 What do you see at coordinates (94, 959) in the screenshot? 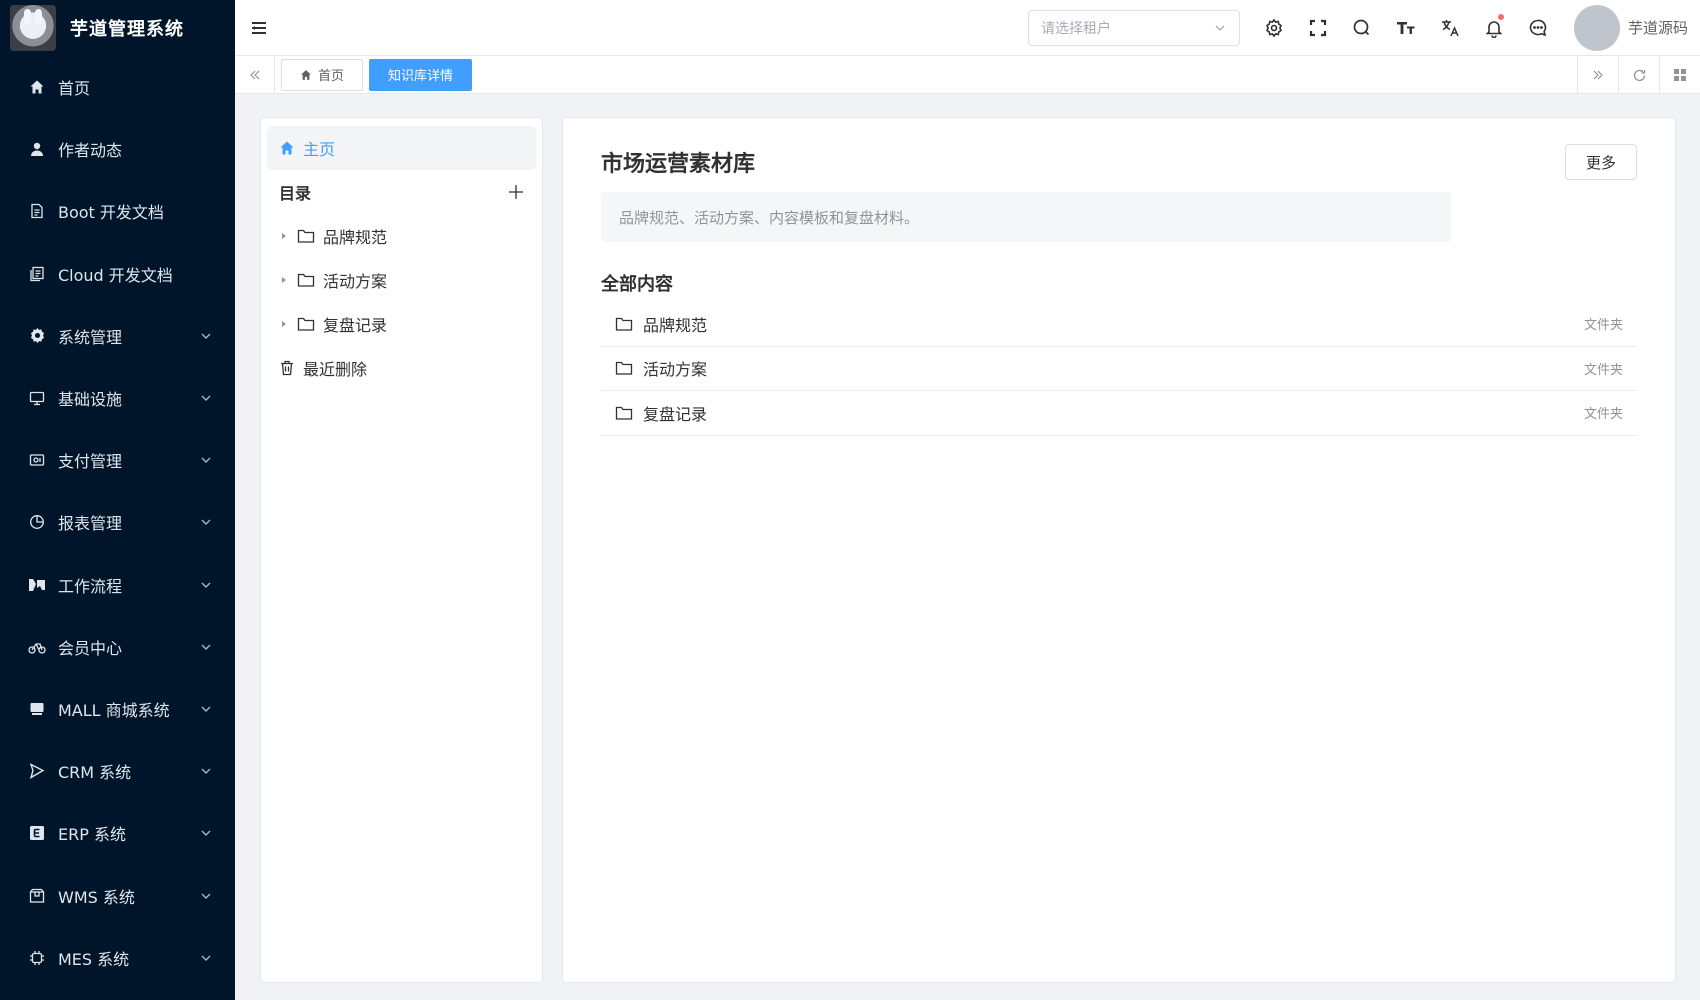
I see `sidebar-item-label: MES 系统` at bounding box center [94, 959].